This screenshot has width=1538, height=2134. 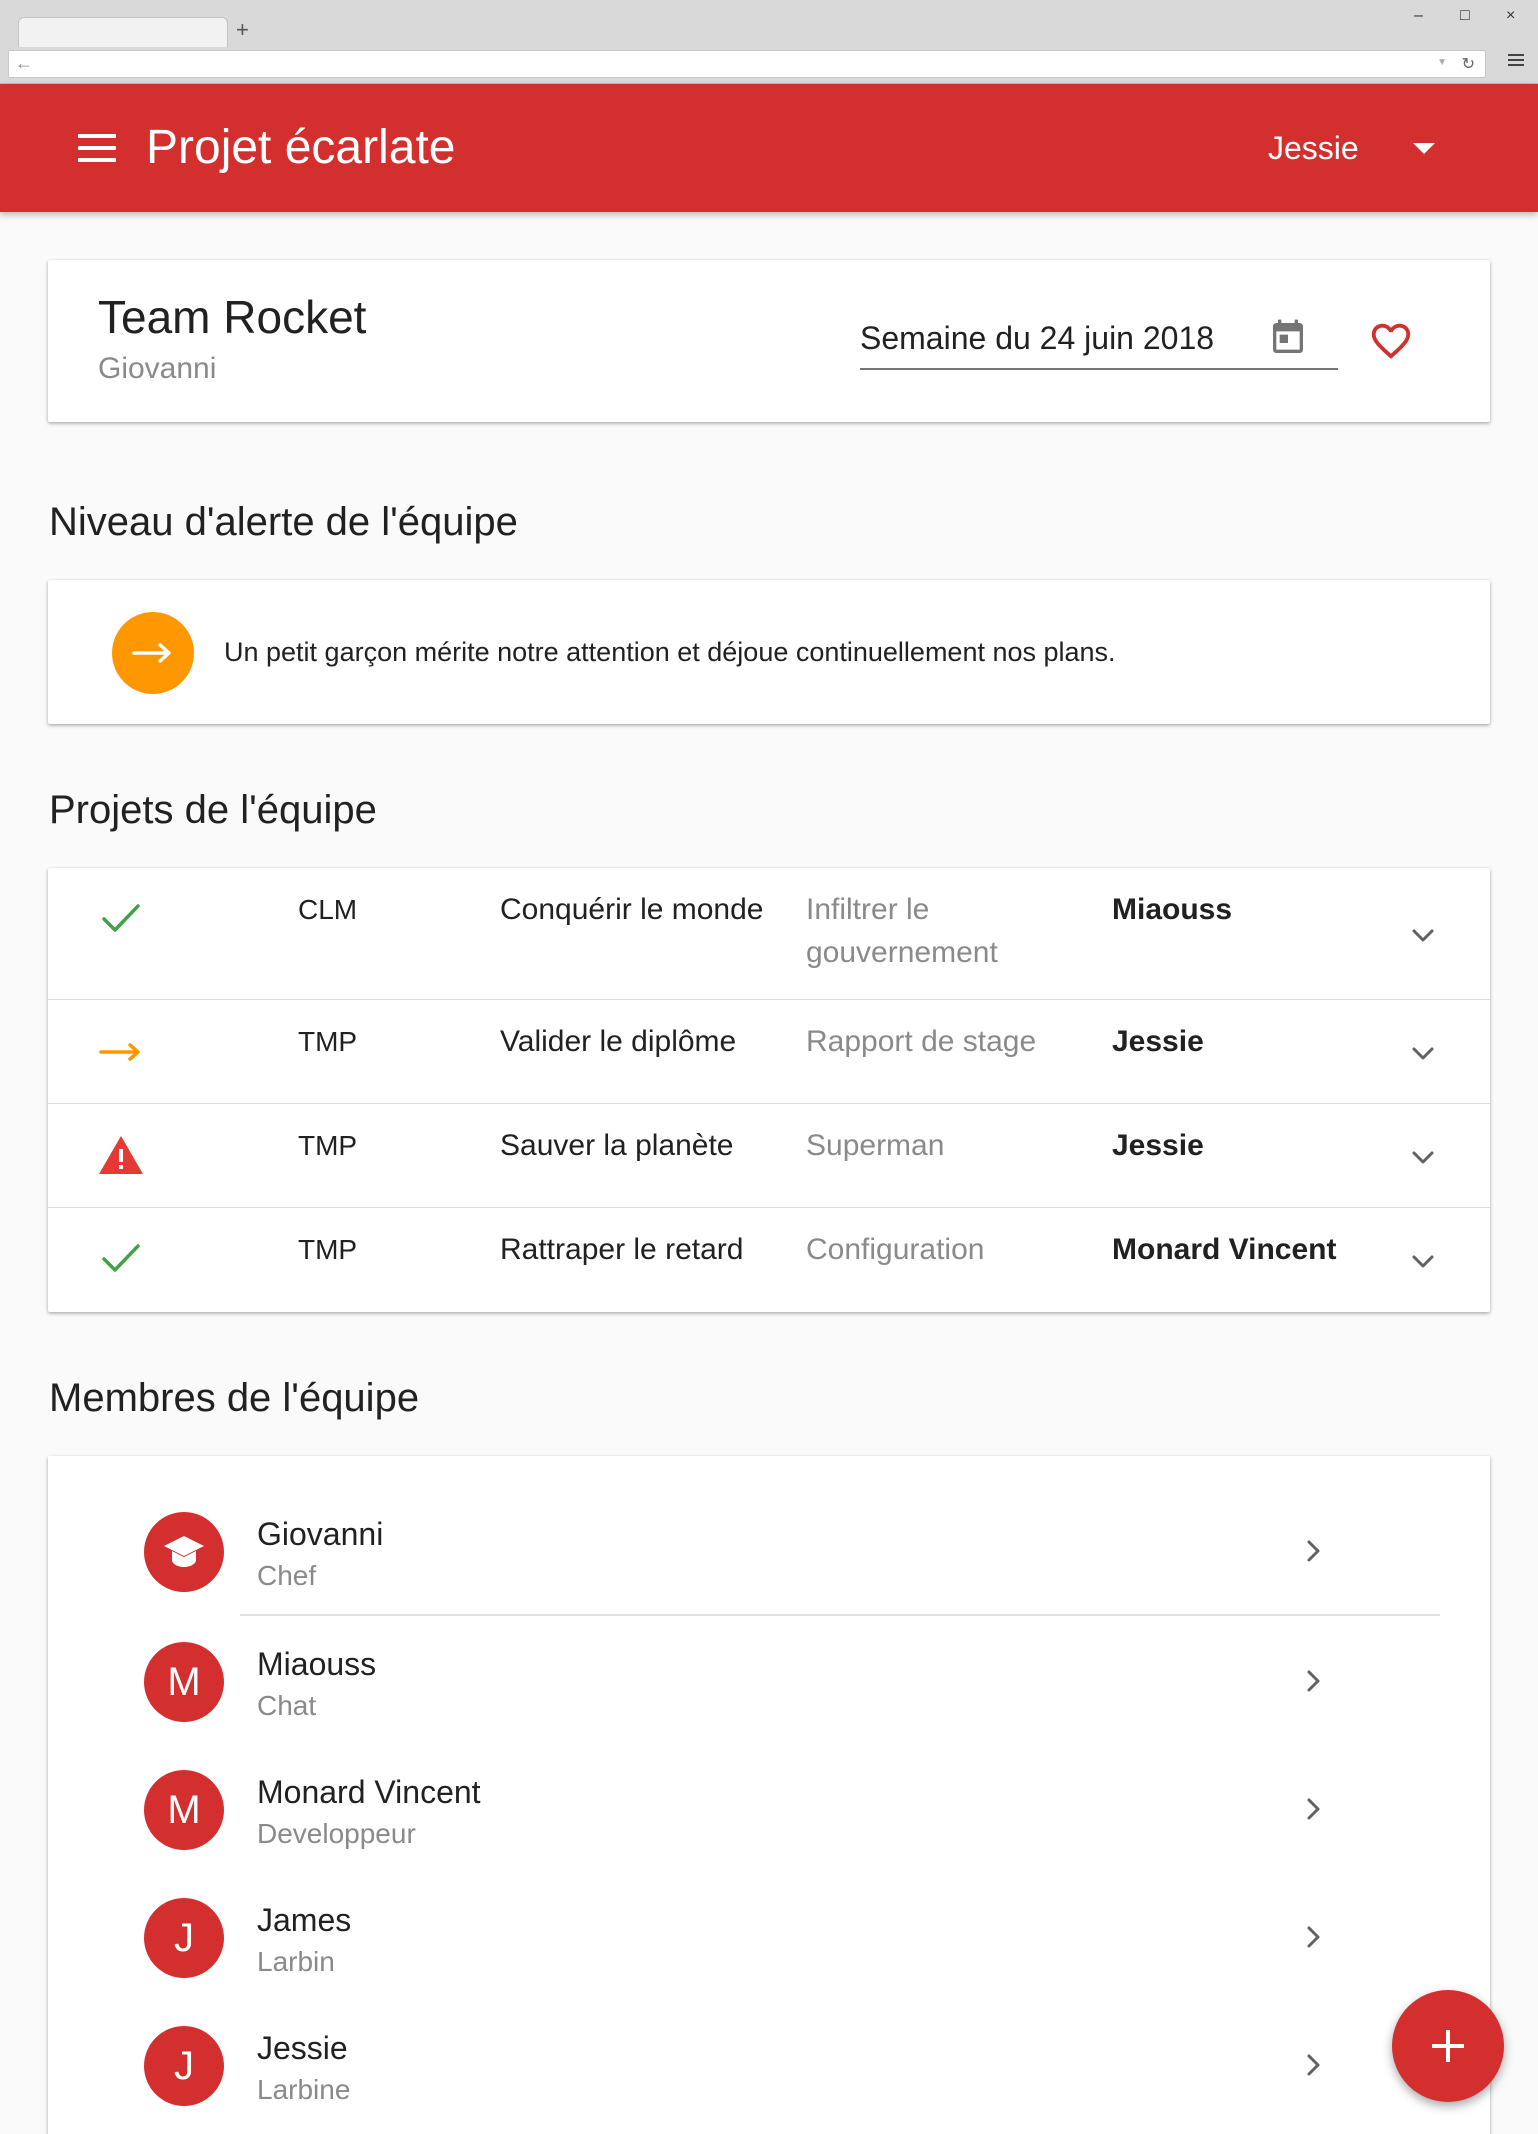 What do you see at coordinates (747, 64) in the screenshot?
I see `address-bar: ← ▼ ↻` at bounding box center [747, 64].